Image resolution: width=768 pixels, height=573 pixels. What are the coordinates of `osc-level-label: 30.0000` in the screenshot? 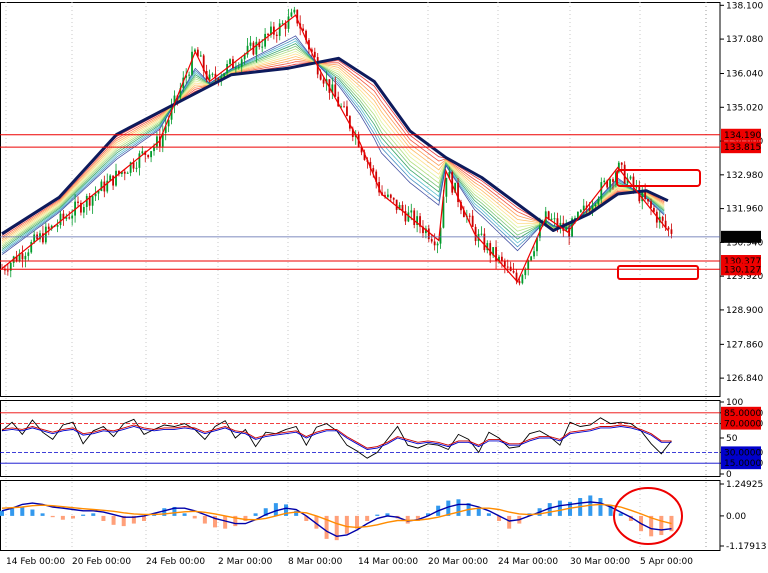 It's located at (742, 453).